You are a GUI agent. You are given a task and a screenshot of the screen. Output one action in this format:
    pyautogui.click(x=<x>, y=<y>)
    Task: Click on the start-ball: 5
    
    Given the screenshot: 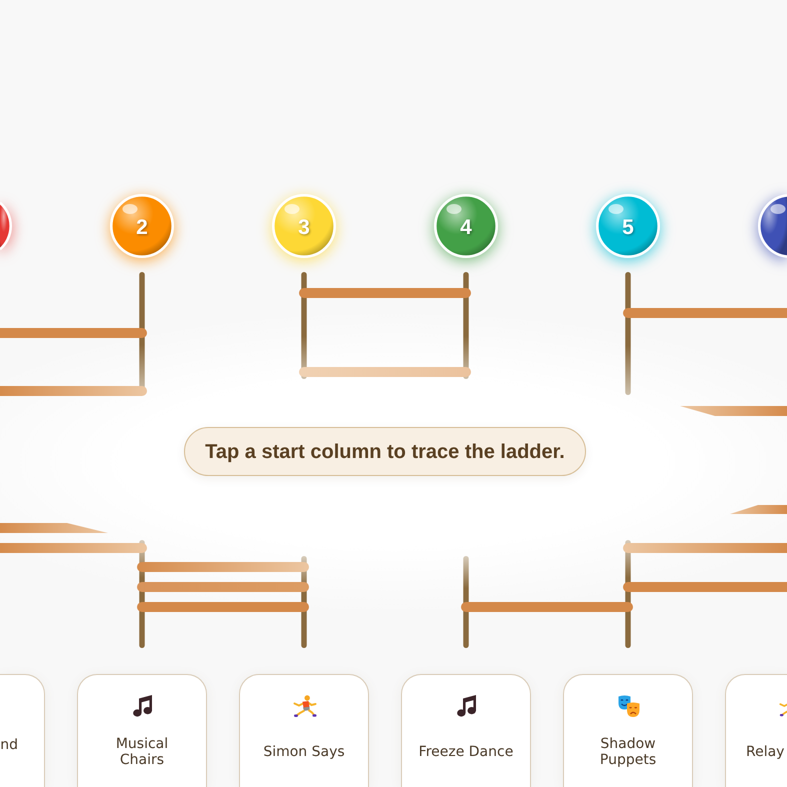 What is the action you would take?
    pyautogui.click(x=628, y=226)
    